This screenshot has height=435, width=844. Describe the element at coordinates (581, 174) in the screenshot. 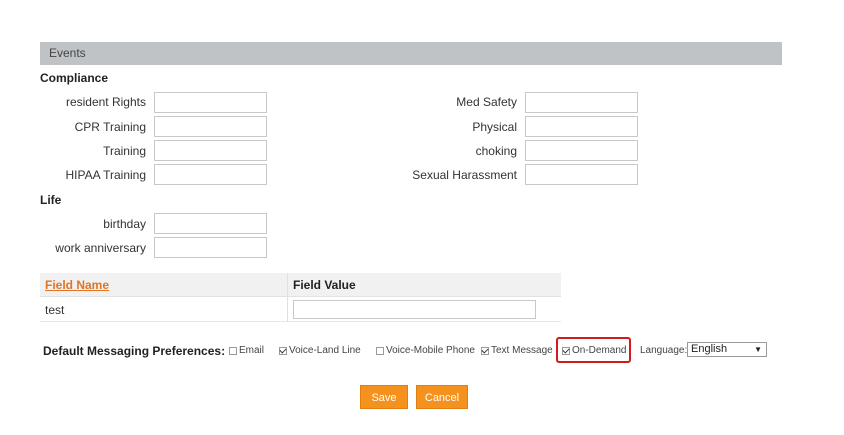

I see `input-sexual-harassment` at that location.